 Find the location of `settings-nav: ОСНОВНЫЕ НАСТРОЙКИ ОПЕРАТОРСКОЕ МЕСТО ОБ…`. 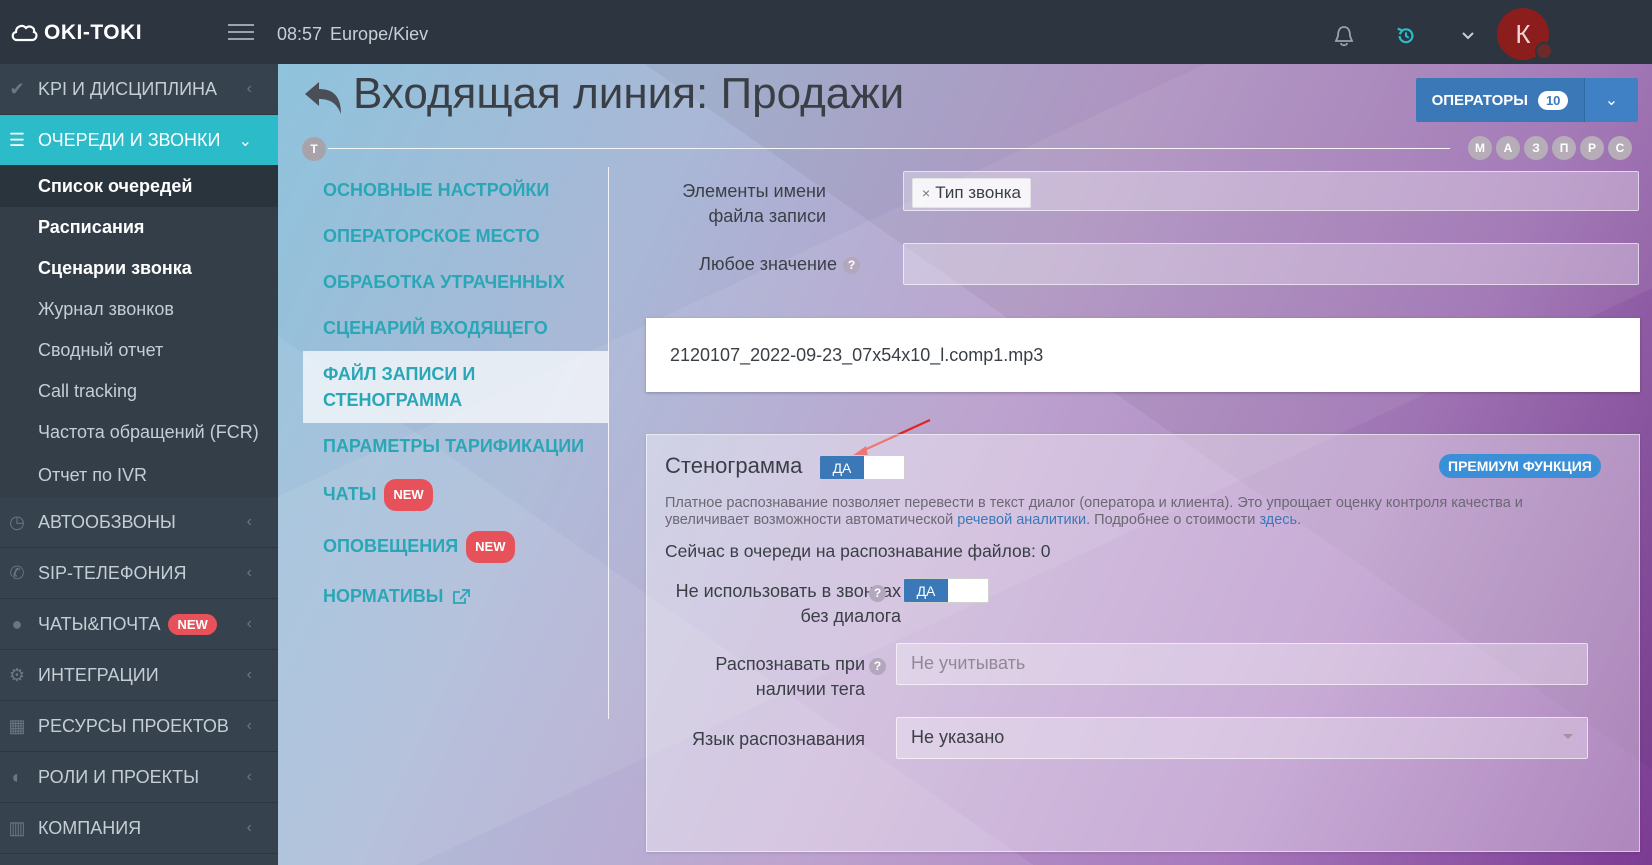

settings-nav: ОСНОВНЫЕ НАСТРОЙКИ ОПЕРАТОРСКОЕ МЕСТО ОБ… is located at coordinates (455, 393).